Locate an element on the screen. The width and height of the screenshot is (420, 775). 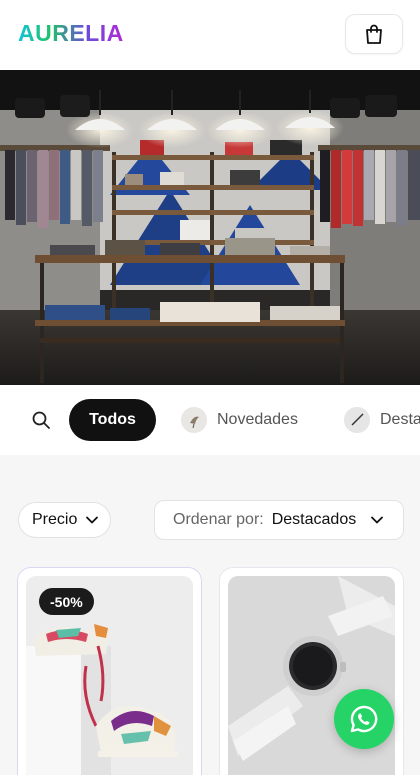
category-bar: Todos Novedades Destacados is located at coordinates (210, 420).